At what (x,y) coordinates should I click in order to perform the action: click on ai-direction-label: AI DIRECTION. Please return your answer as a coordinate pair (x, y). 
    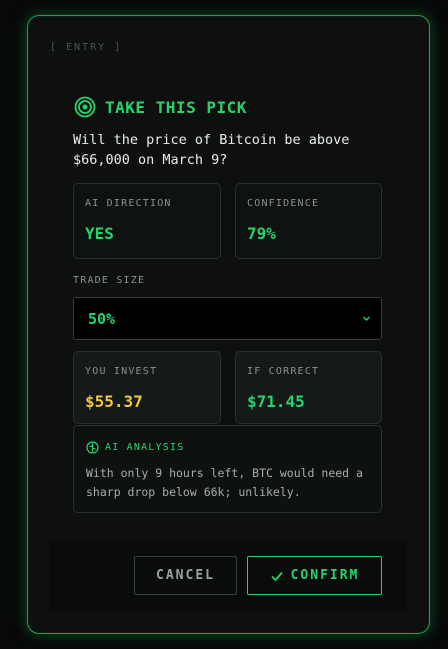
    Looking at the image, I should click on (128, 203).